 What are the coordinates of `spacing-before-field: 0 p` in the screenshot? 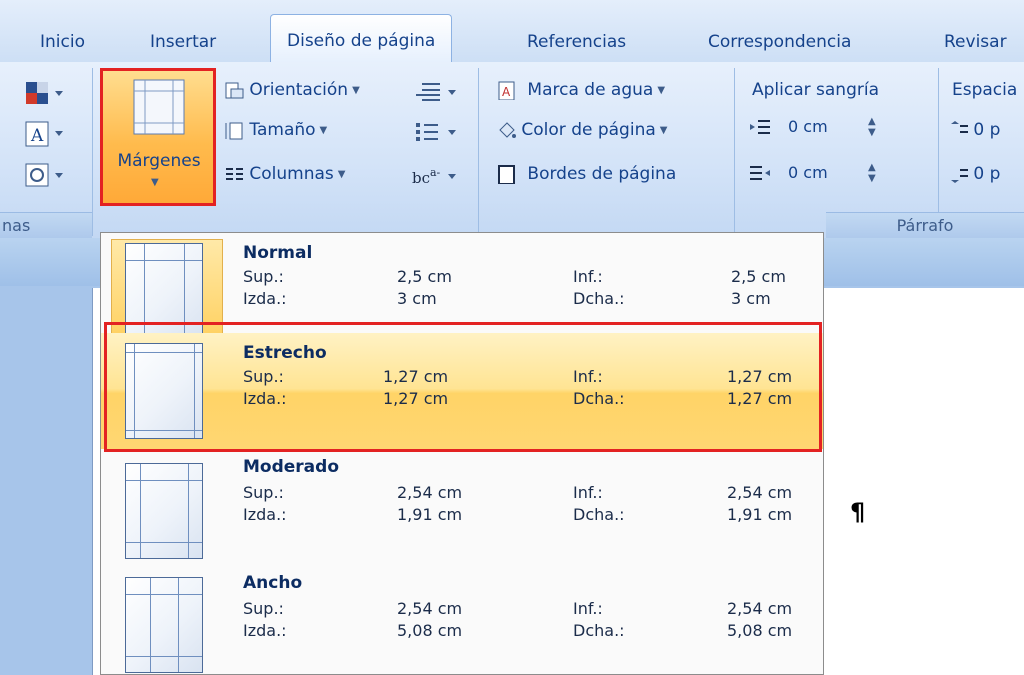 It's located at (974, 130).